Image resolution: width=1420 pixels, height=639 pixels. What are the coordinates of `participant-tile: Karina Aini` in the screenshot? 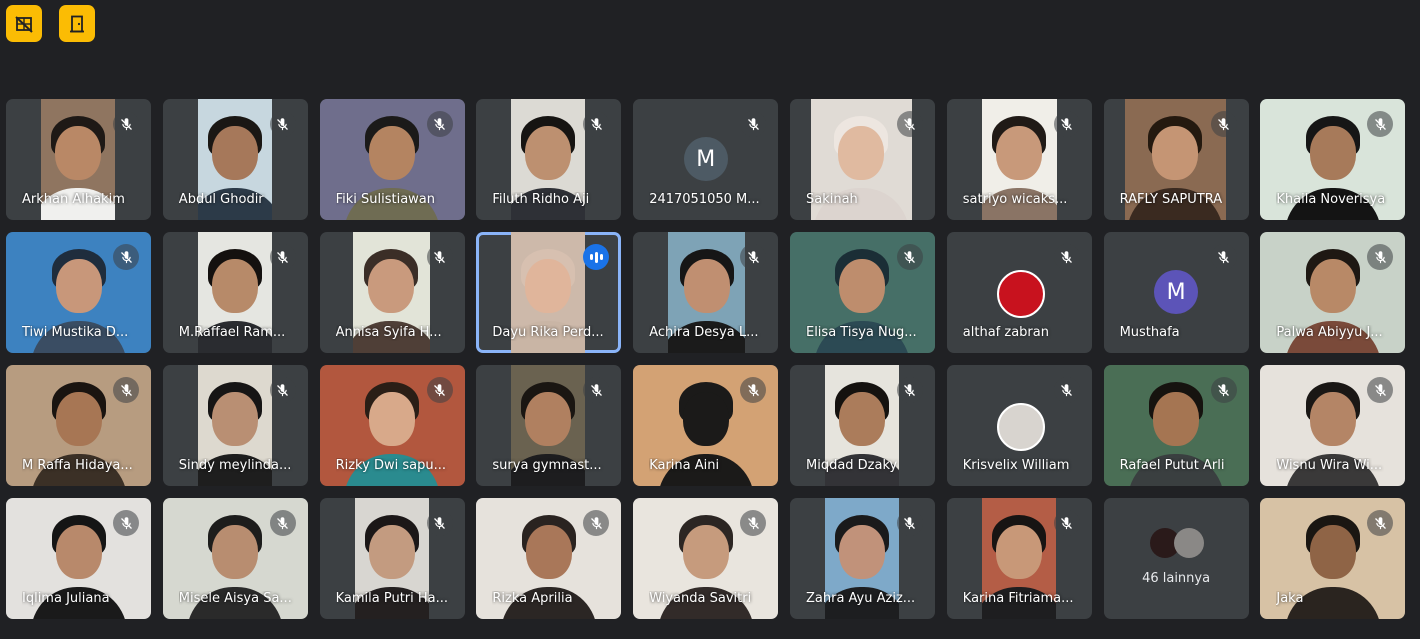 It's located at (706, 425).